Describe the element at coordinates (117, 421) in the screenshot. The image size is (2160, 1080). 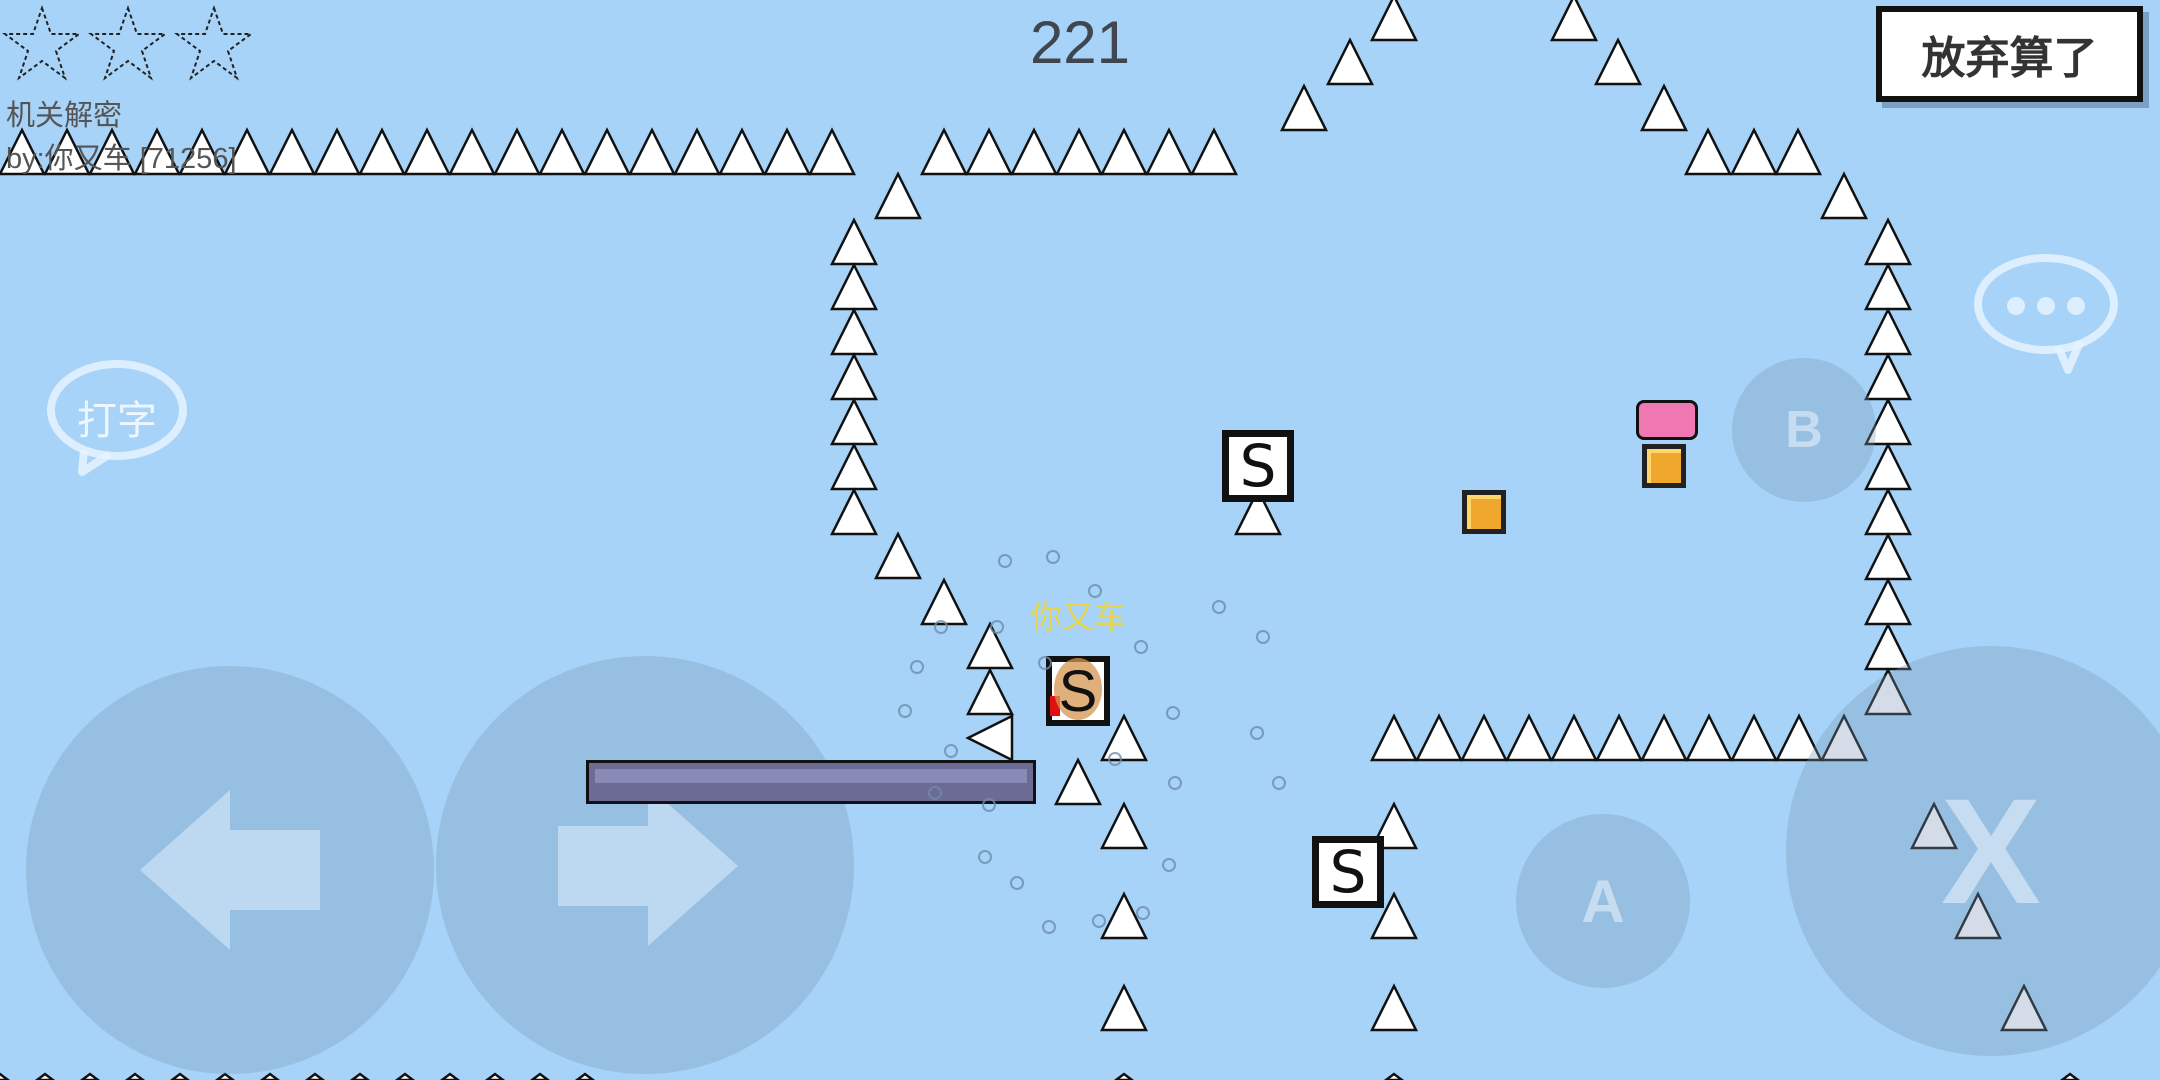
I see `type-label: 打字` at that location.